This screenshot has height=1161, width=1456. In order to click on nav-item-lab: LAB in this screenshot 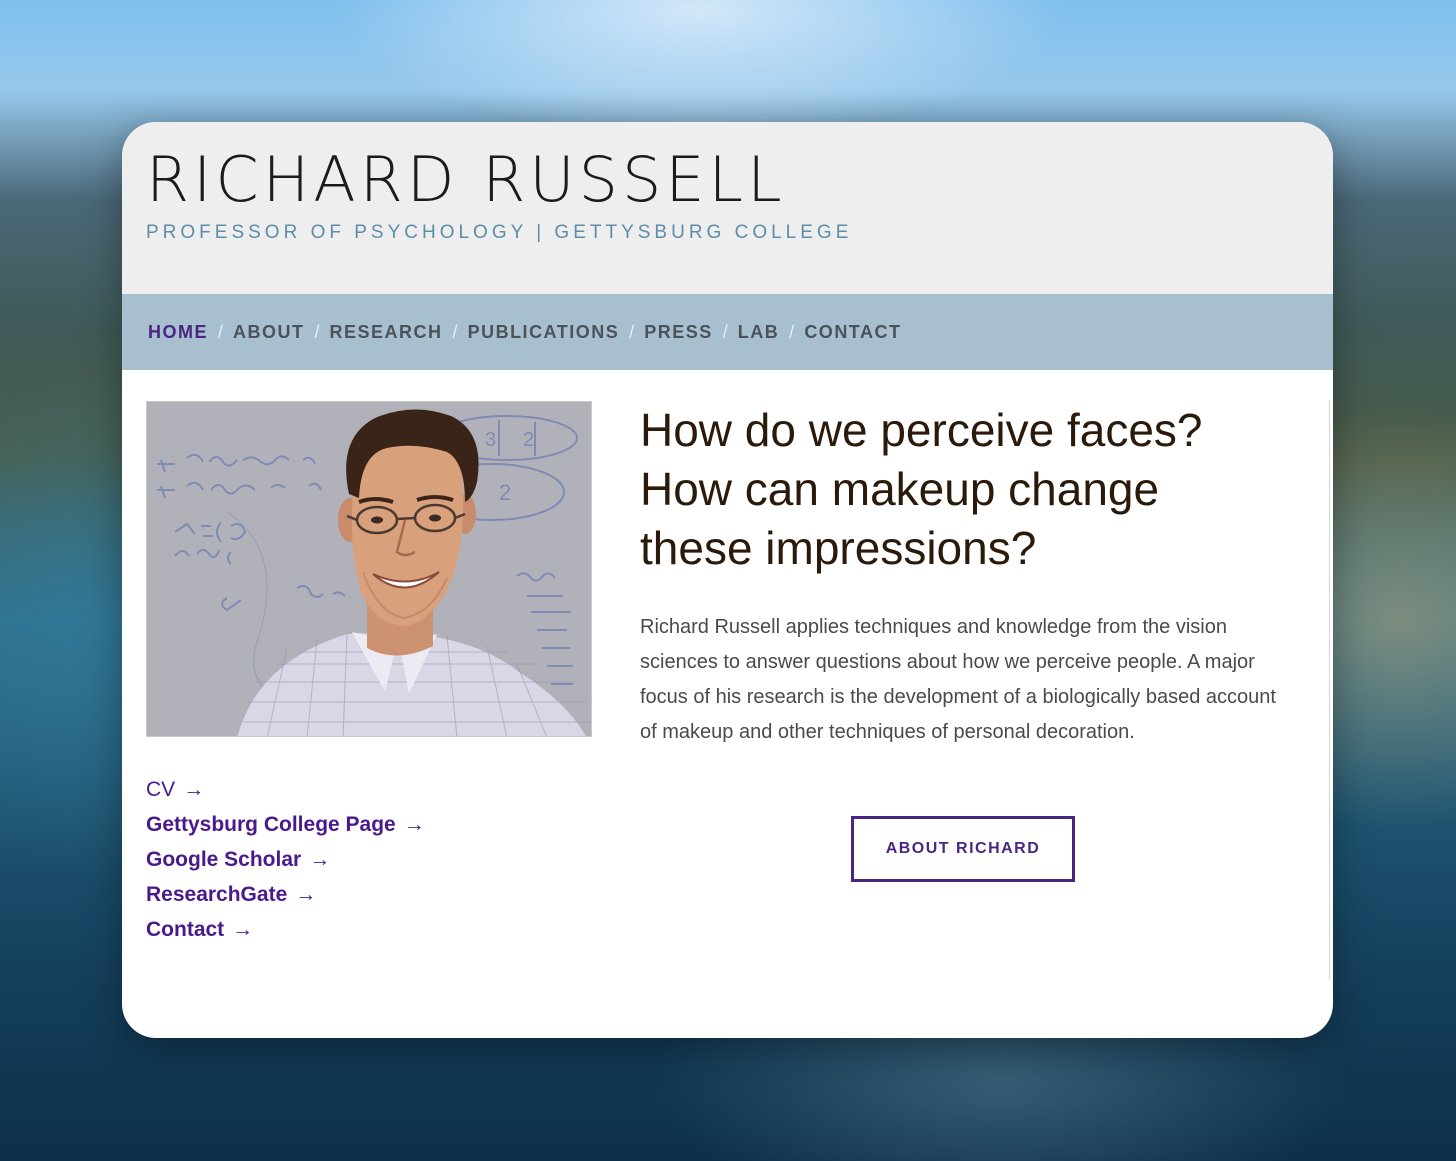, I will do `click(759, 332)`.